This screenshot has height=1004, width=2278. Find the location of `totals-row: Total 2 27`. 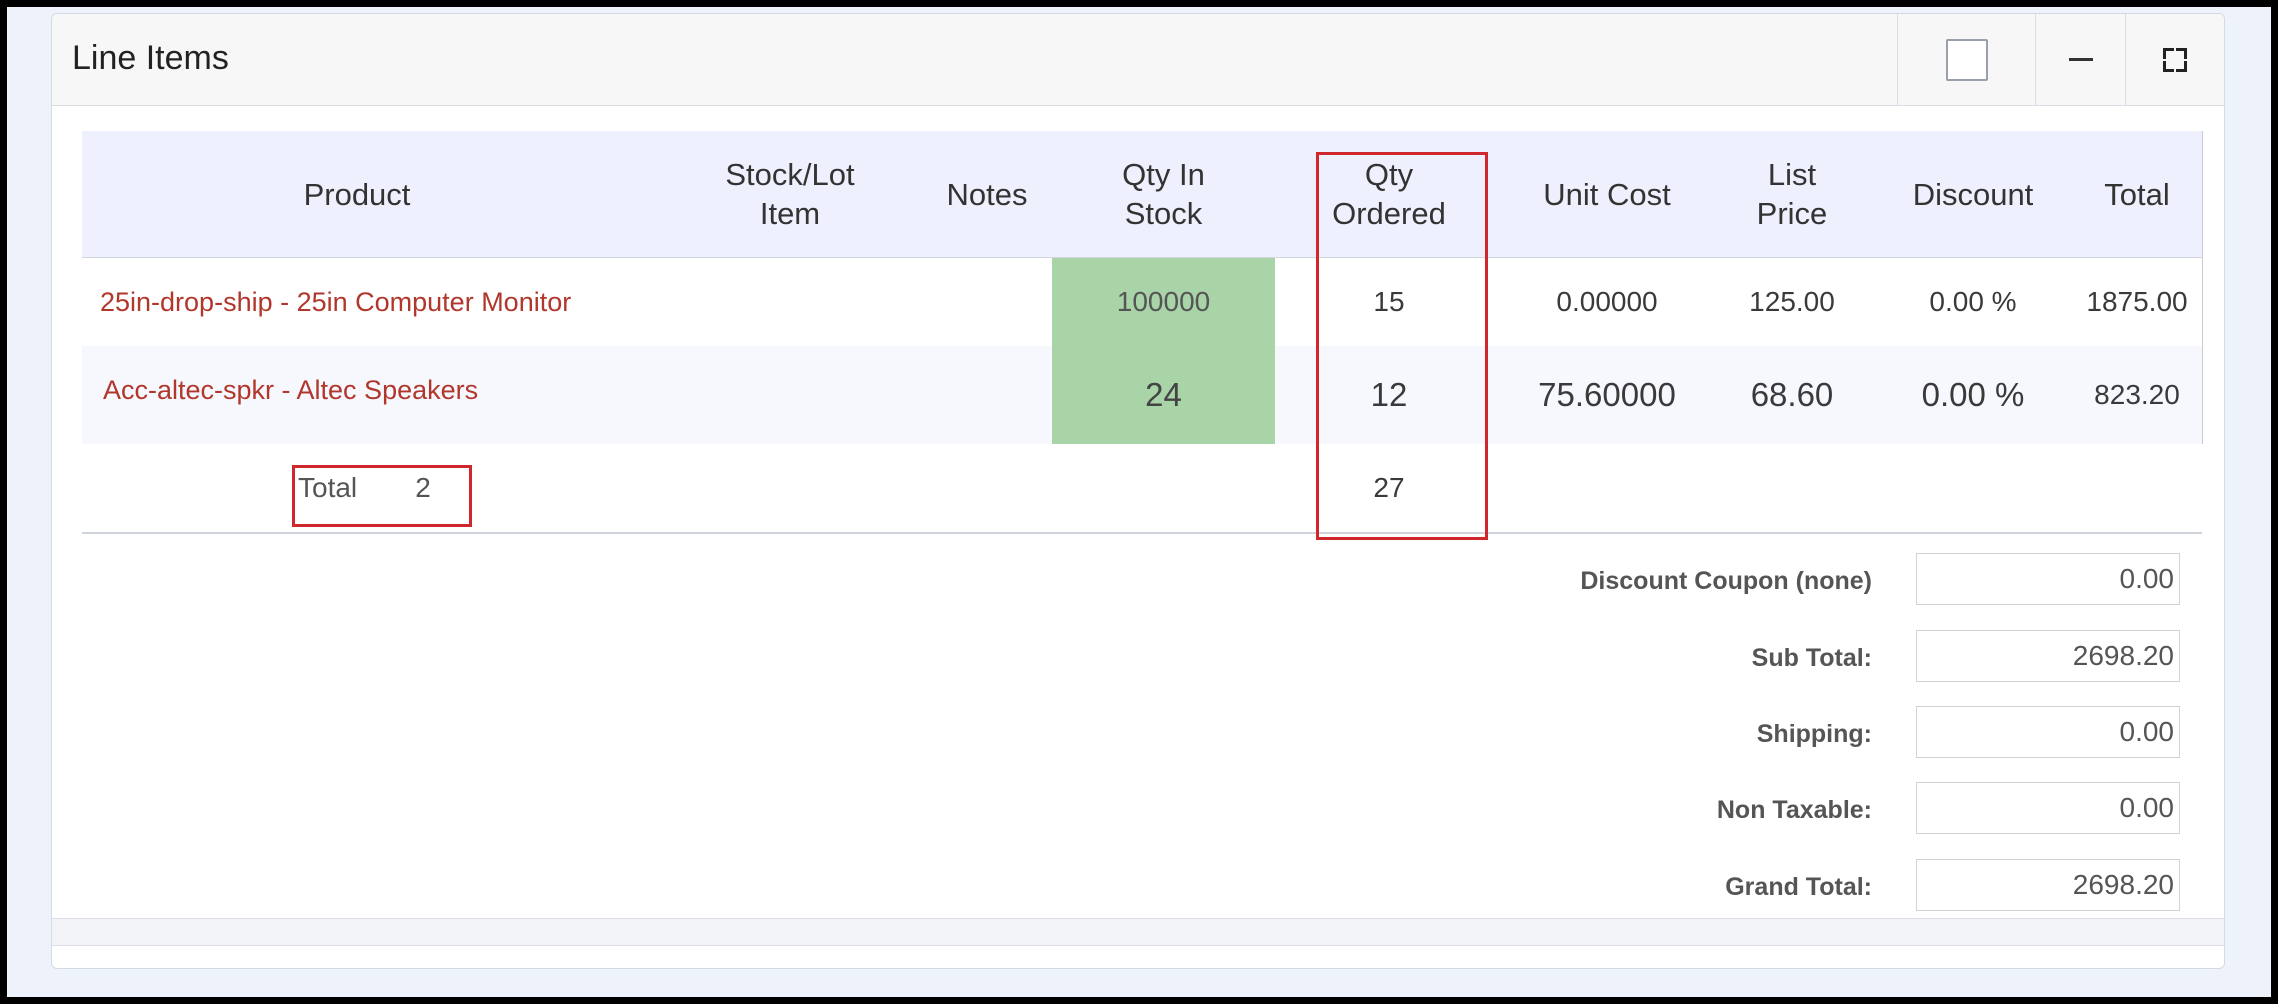

totals-row: Total 2 27 is located at coordinates (1142, 488).